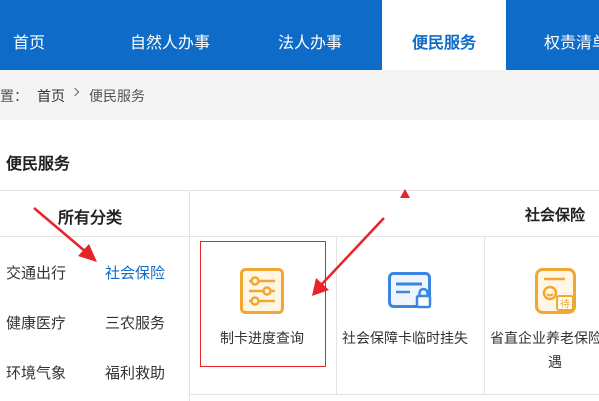 Image resolution: width=599 pixels, height=401 pixels. What do you see at coordinates (14, 97) in the screenshot?
I see `breadcrumb-prefix: 置：` at bounding box center [14, 97].